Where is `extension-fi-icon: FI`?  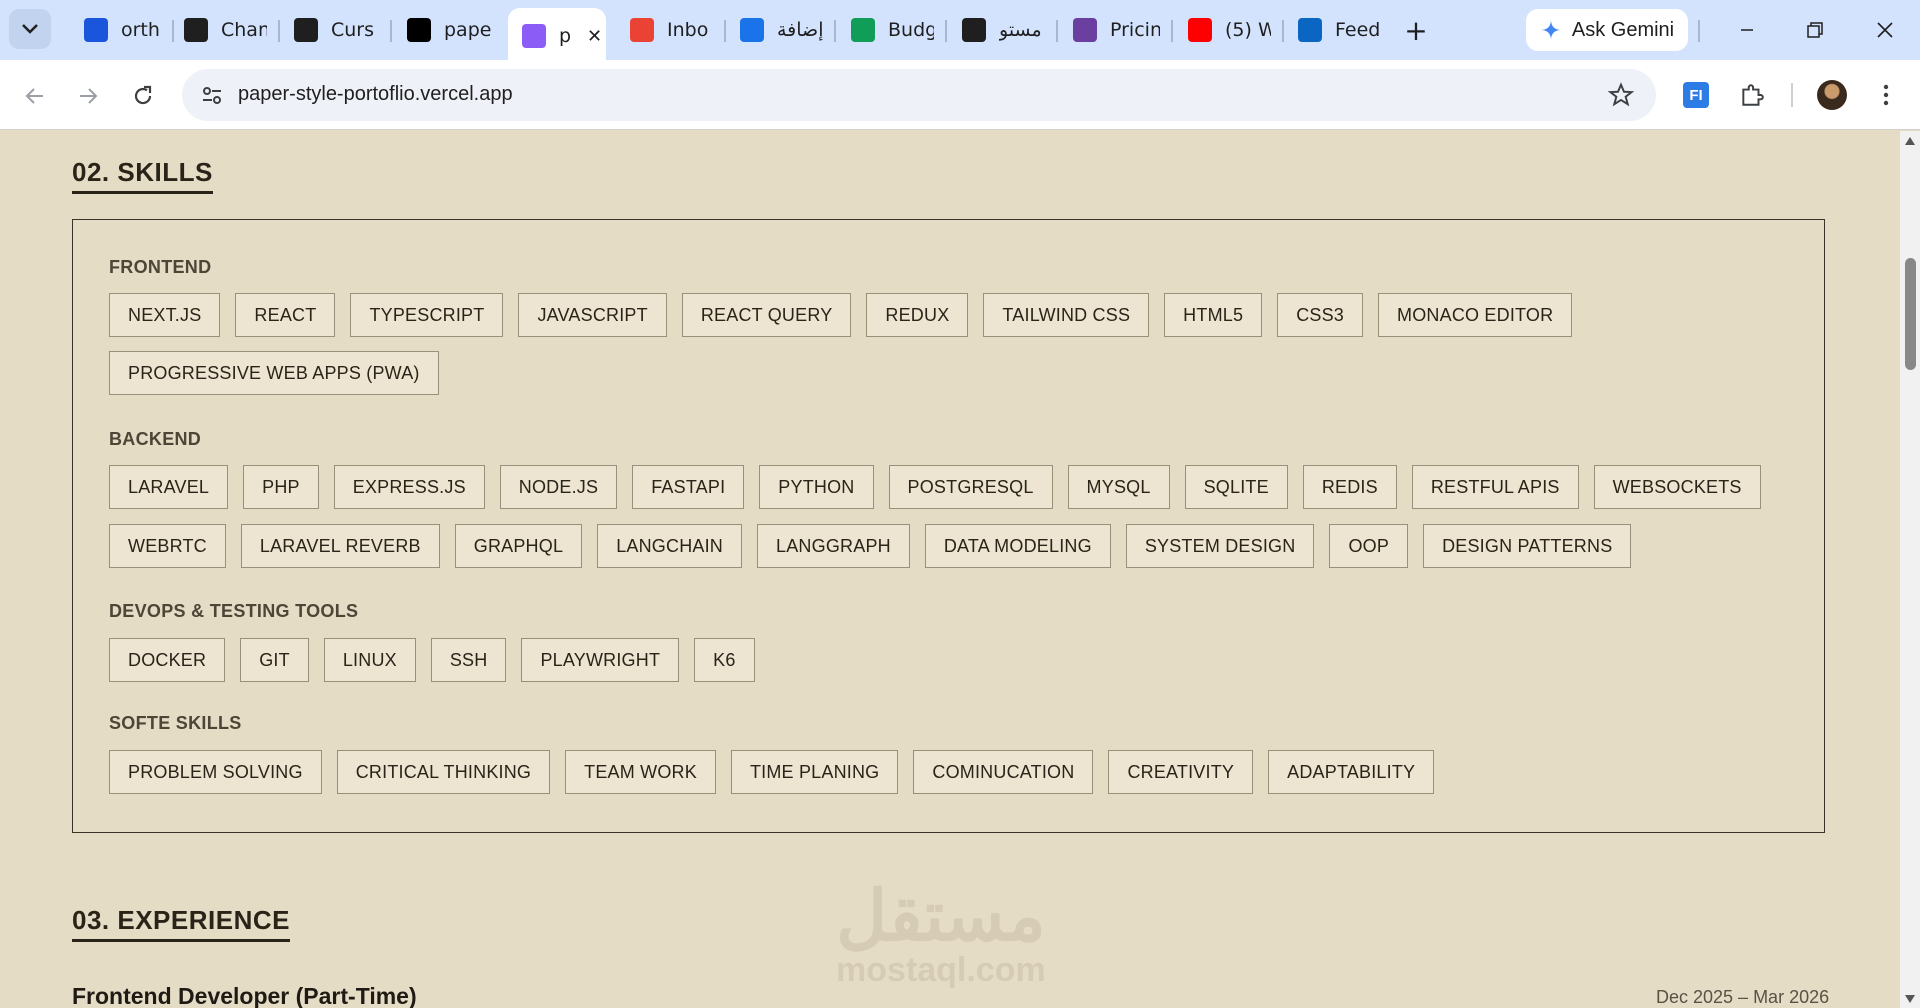 extension-fi-icon: FI is located at coordinates (1696, 95).